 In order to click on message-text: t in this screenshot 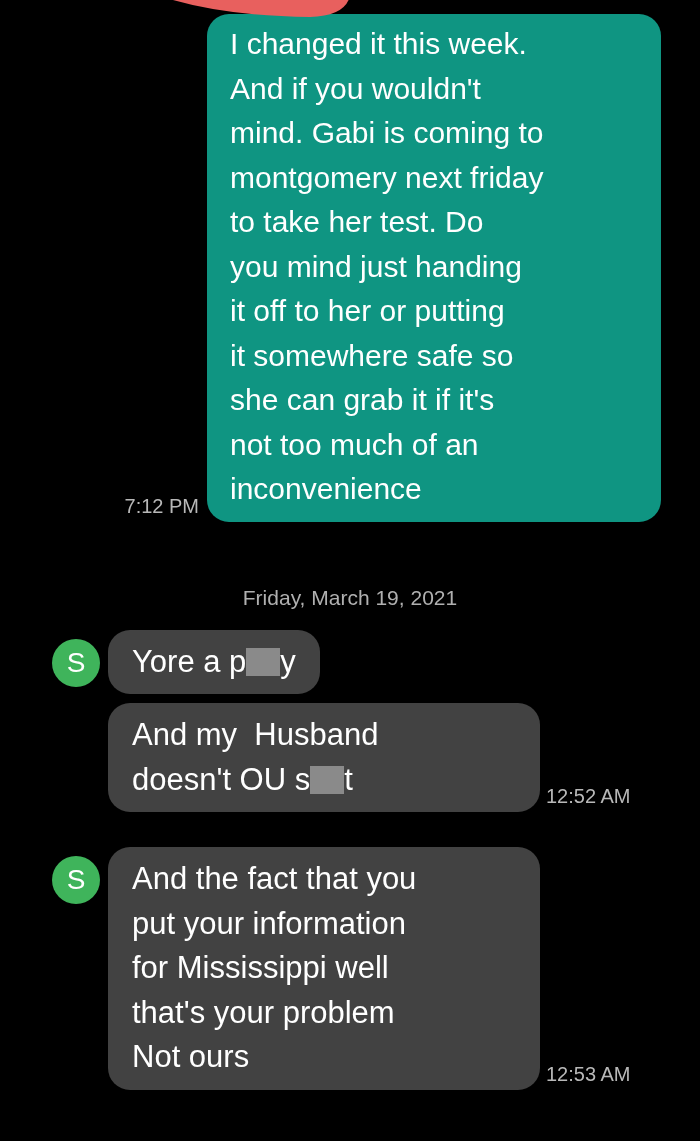, I will do `click(348, 779)`.